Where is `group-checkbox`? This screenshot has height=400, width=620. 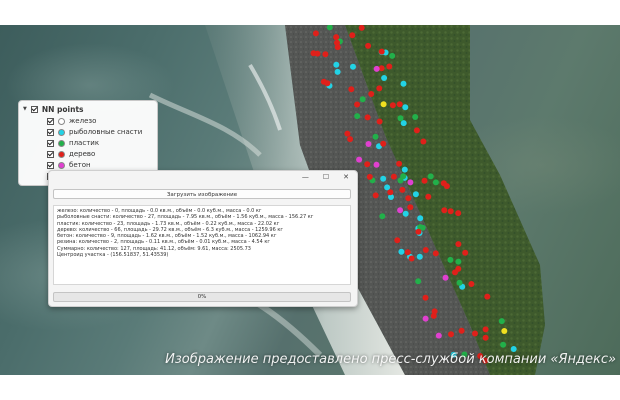
group-checkbox is located at coordinates (34, 109).